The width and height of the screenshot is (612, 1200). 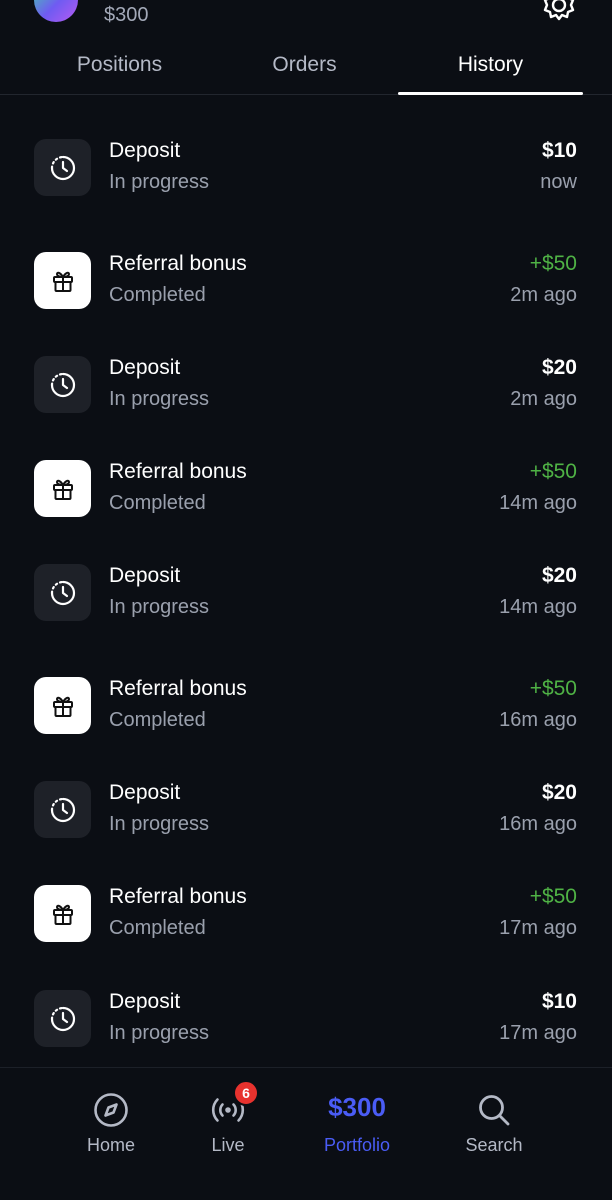 I want to click on bottom-nav: Home 6 Live $300 Portfolio Search, so click(x=306, y=1133).